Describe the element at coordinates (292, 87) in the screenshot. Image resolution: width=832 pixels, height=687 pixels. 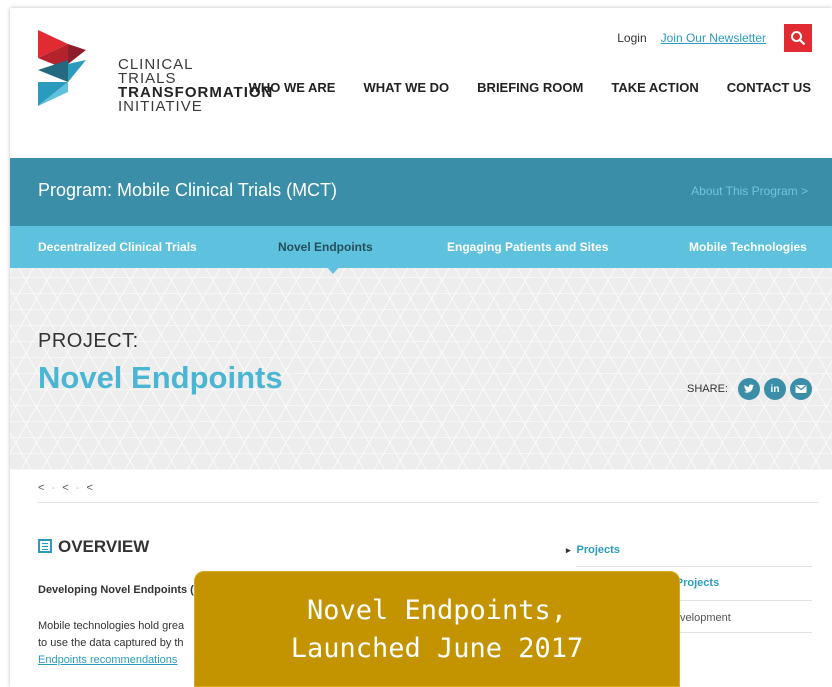
I see `nav-who-we-are: WHO WE ARE` at that location.